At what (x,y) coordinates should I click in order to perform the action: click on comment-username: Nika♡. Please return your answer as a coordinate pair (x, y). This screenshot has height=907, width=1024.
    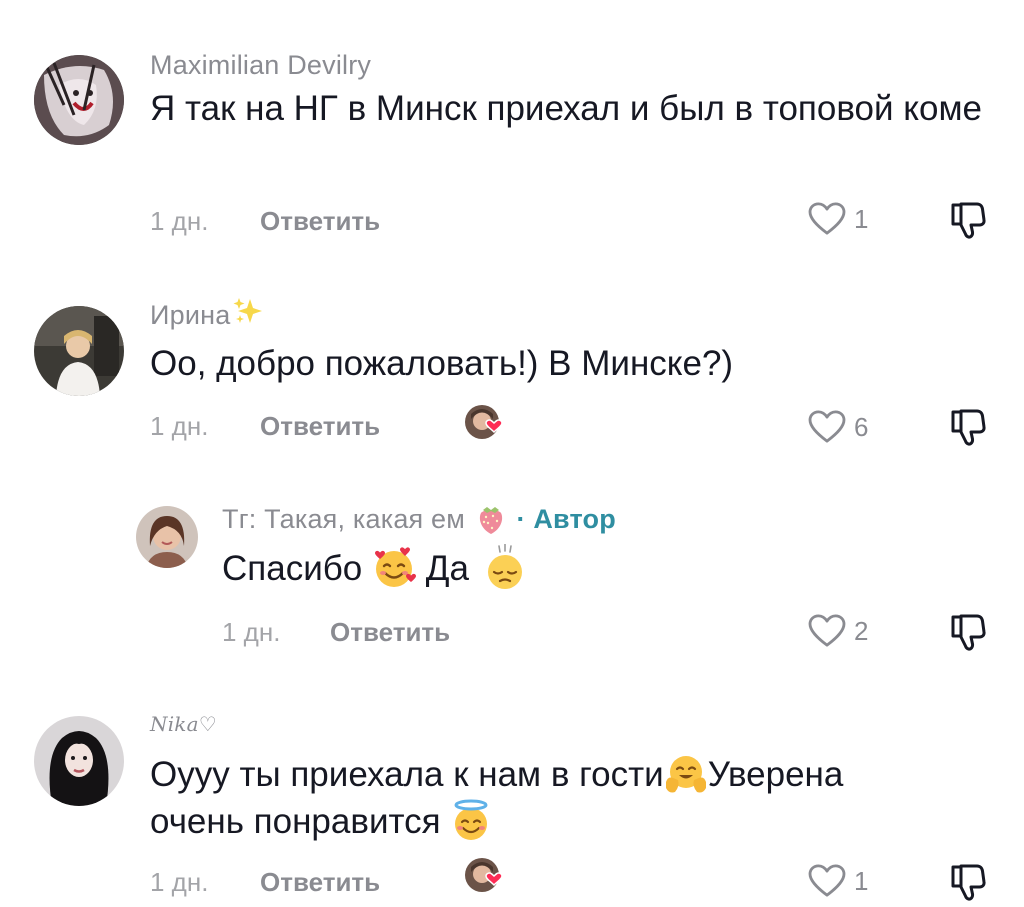
    Looking at the image, I should click on (183, 724).